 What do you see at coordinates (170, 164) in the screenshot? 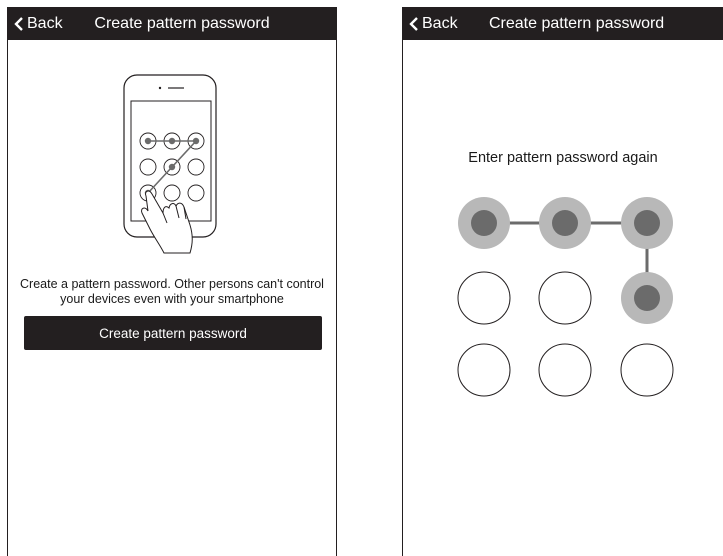
I see `phone-illustration` at bounding box center [170, 164].